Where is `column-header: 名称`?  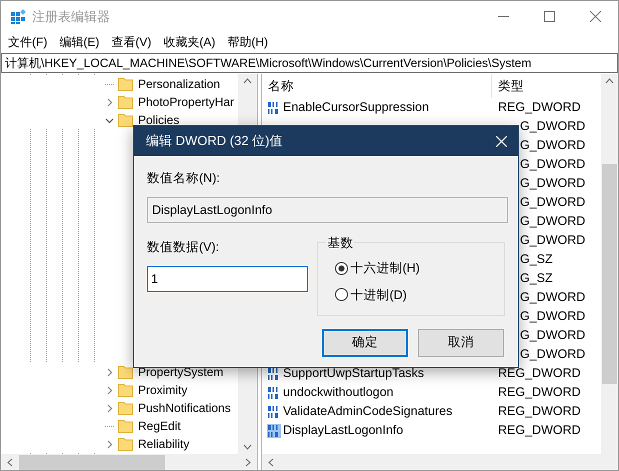 column-header: 名称 is located at coordinates (377, 86).